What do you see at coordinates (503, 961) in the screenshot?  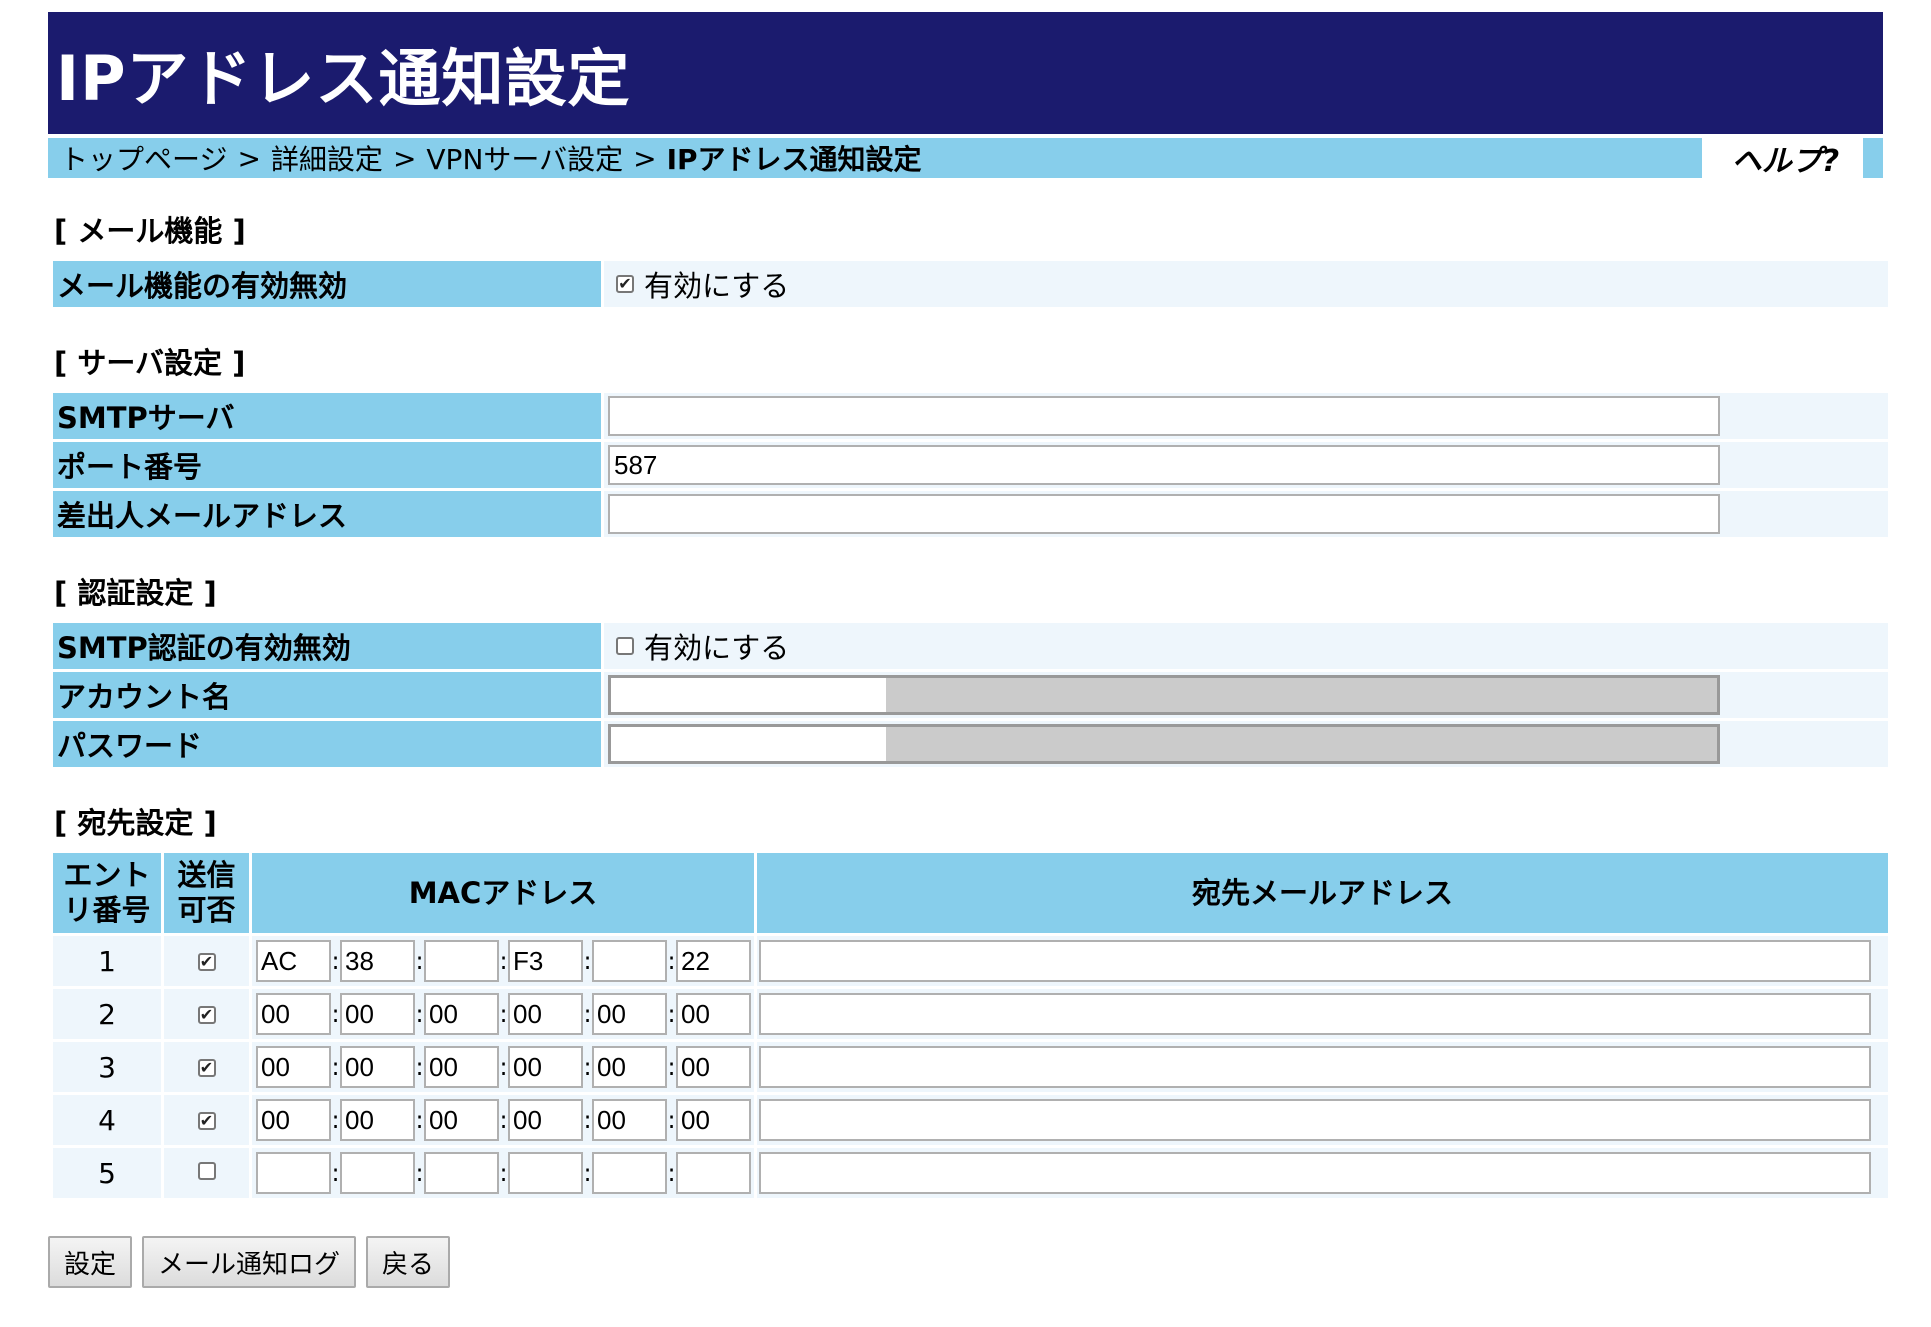 I see `mac-cell: AC:38:: F3::22` at bounding box center [503, 961].